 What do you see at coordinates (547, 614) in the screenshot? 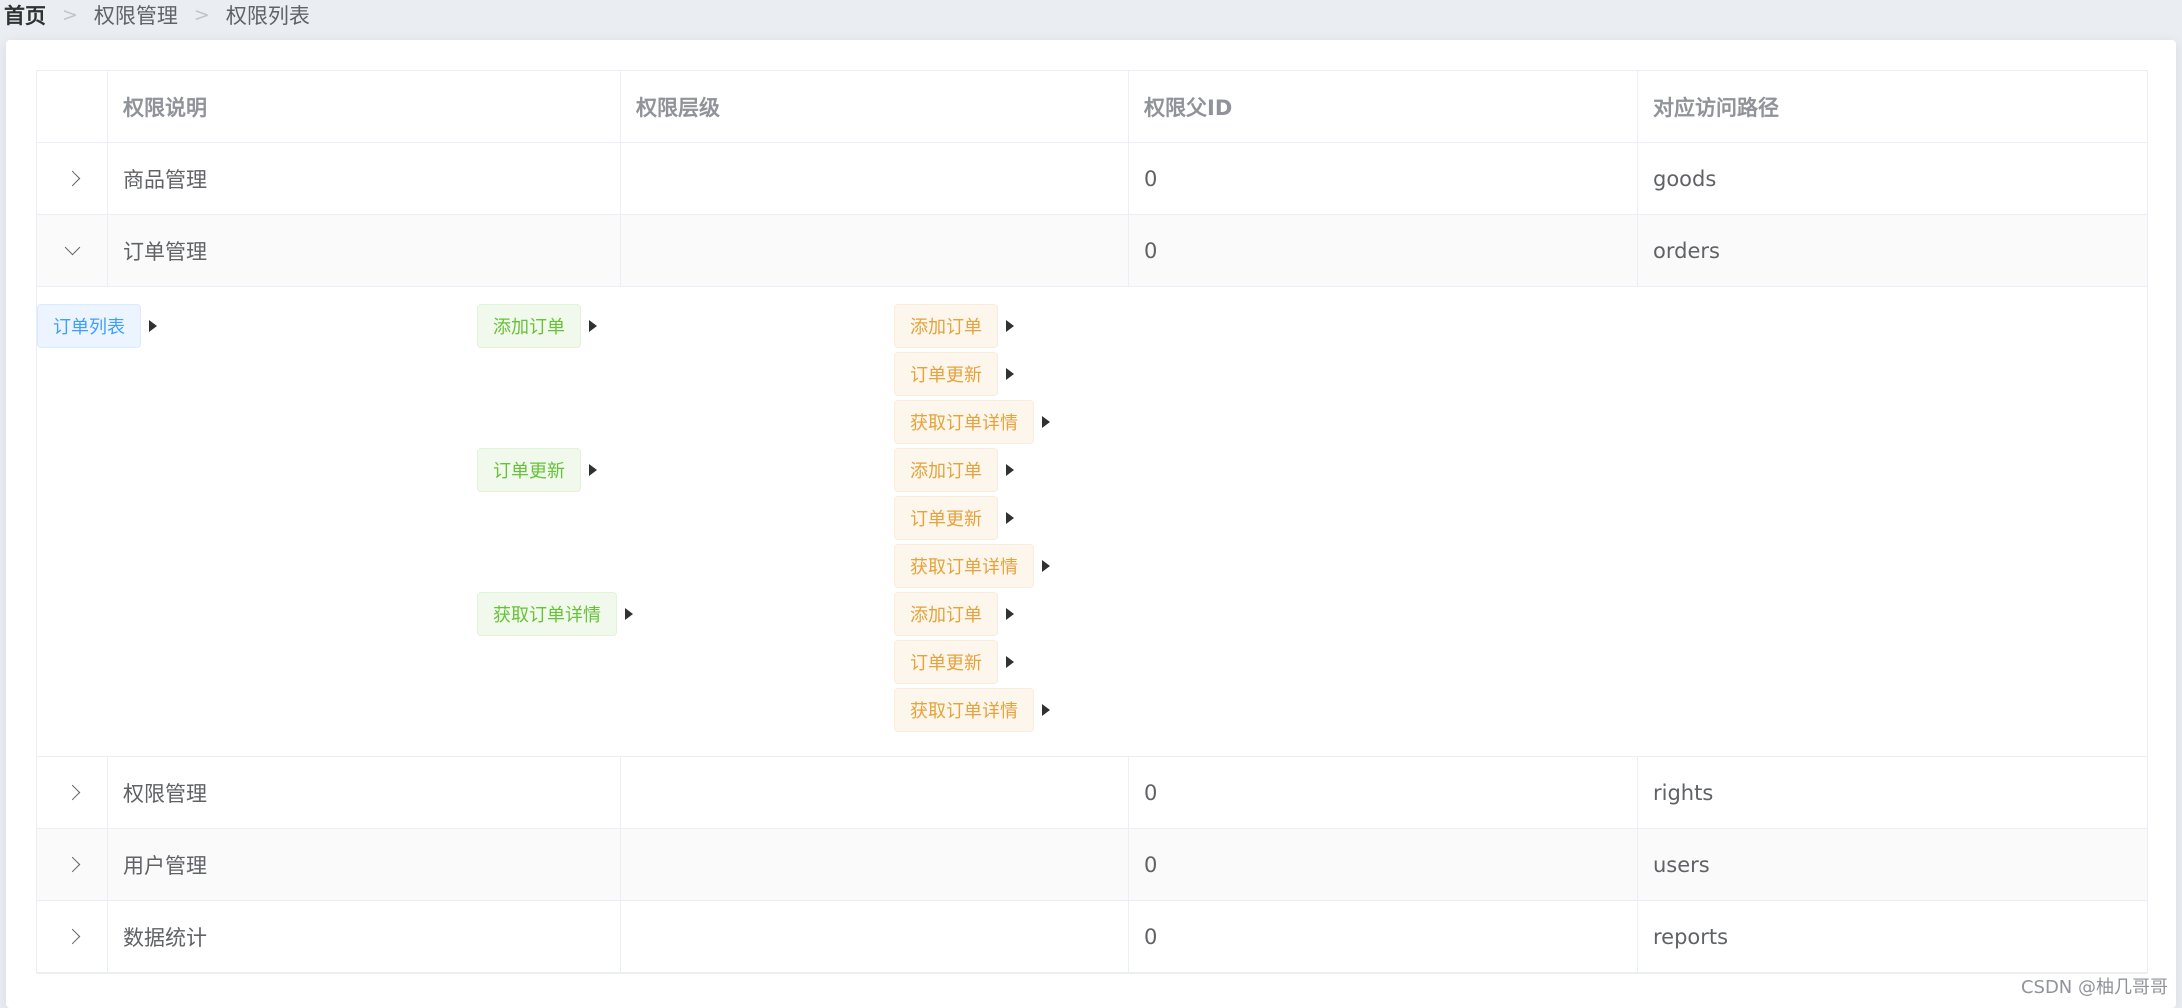
I see `level2-tag: 获取订单详情` at bounding box center [547, 614].